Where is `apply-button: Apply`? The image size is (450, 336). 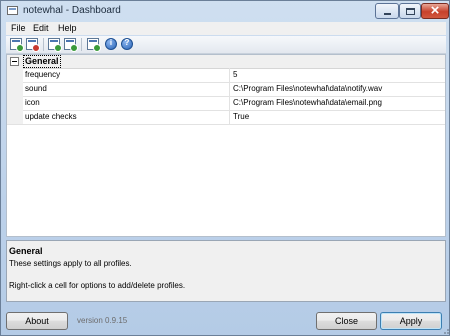 apply-button: Apply is located at coordinates (411, 321).